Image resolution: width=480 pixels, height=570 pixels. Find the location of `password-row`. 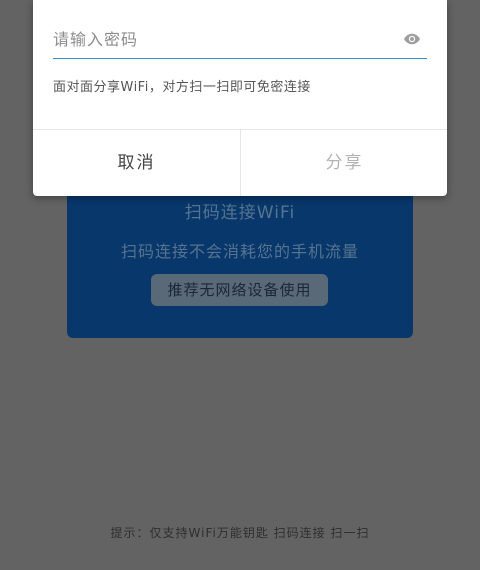

password-row is located at coordinates (240, 40).